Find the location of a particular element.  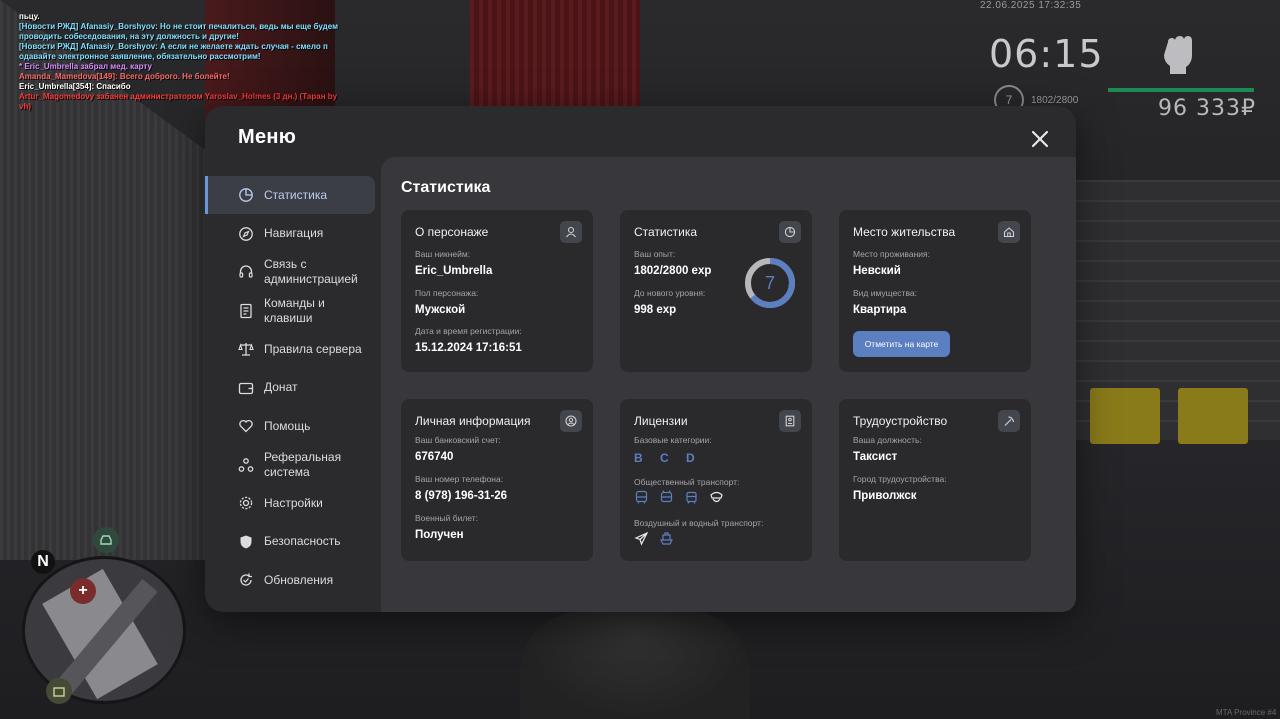

section-title: Статистика is located at coordinates (446, 187).